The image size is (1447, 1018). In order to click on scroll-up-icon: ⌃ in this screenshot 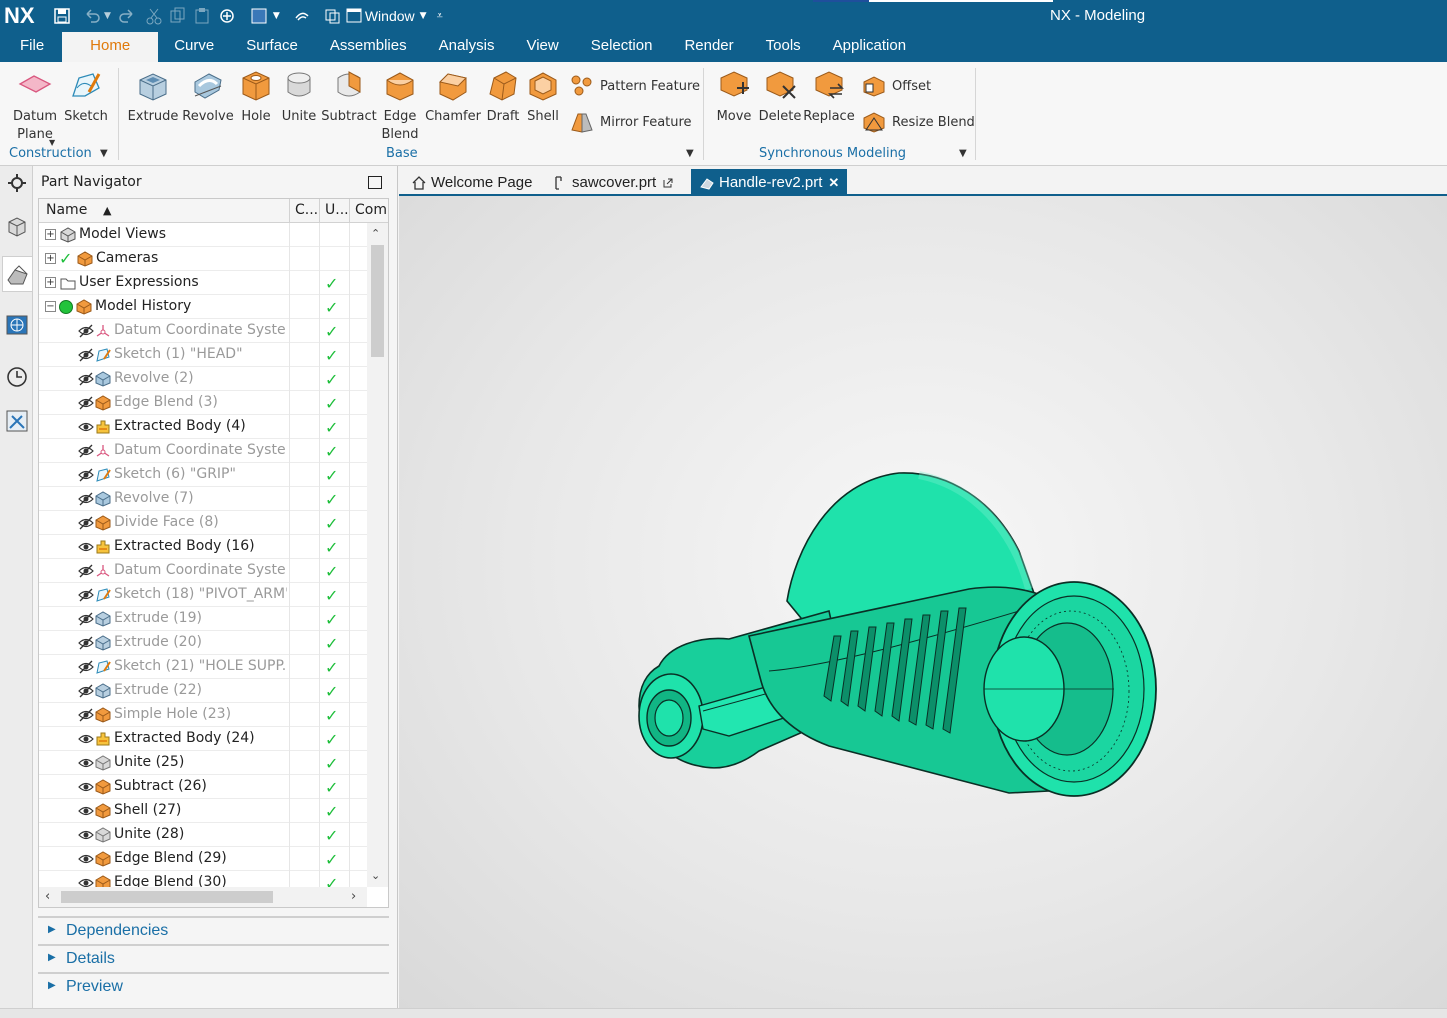, I will do `click(375, 233)`.